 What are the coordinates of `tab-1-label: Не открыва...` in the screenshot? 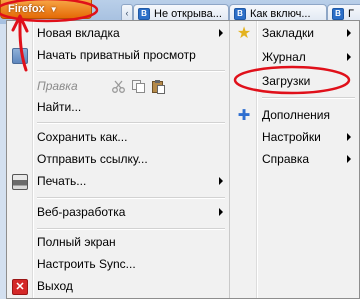 It's located at (188, 14).